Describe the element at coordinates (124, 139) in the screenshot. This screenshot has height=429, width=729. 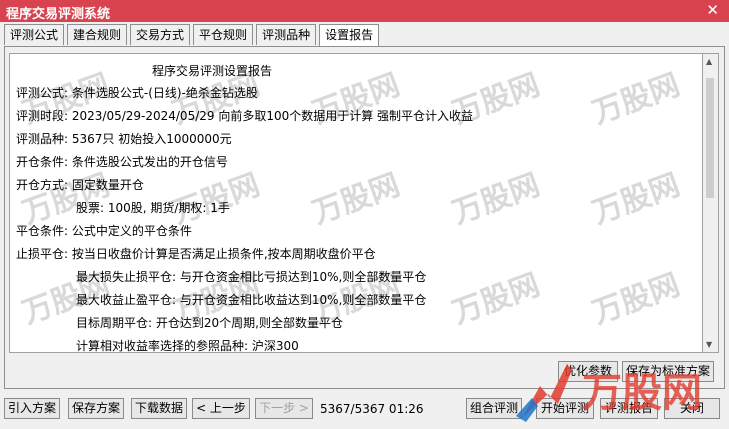
I see `report-line-instruments: 评测品种: 5367只 初始投入1000000元` at that location.